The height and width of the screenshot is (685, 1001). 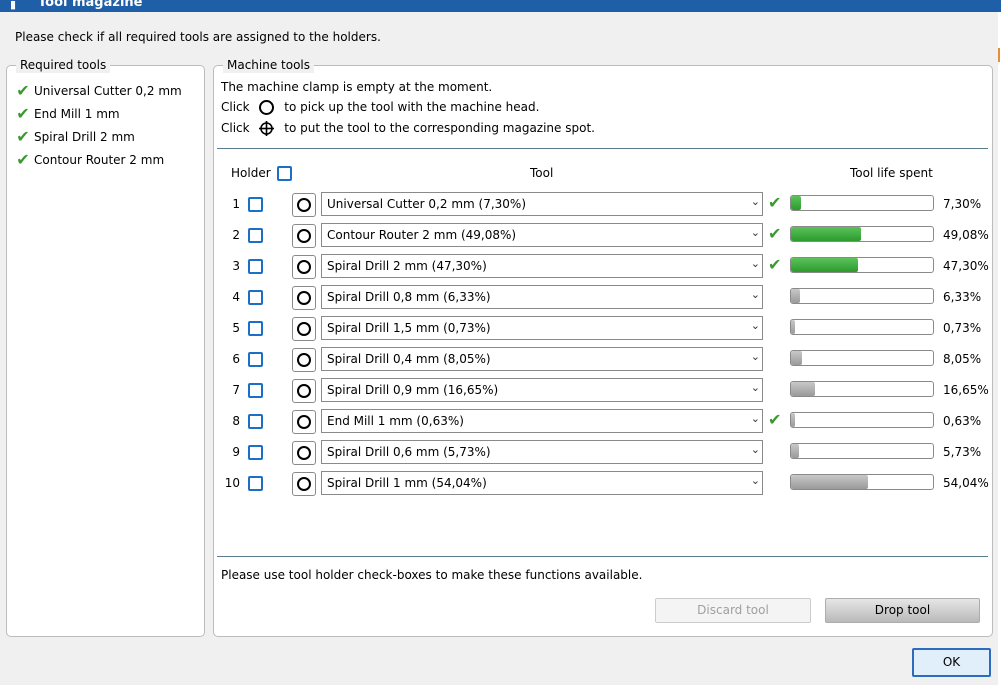 I want to click on tool-holder-row: 4 Spiral Drill 0,8 mm (6,33%) ⌄ 6,33%, so click(x=600, y=298).